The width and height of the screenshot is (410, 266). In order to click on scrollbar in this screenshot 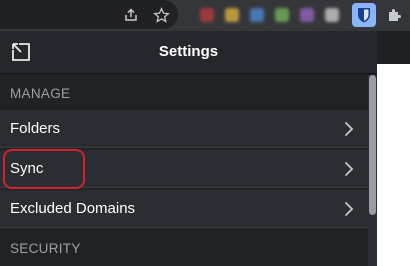, I will do `click(372, 170)`.